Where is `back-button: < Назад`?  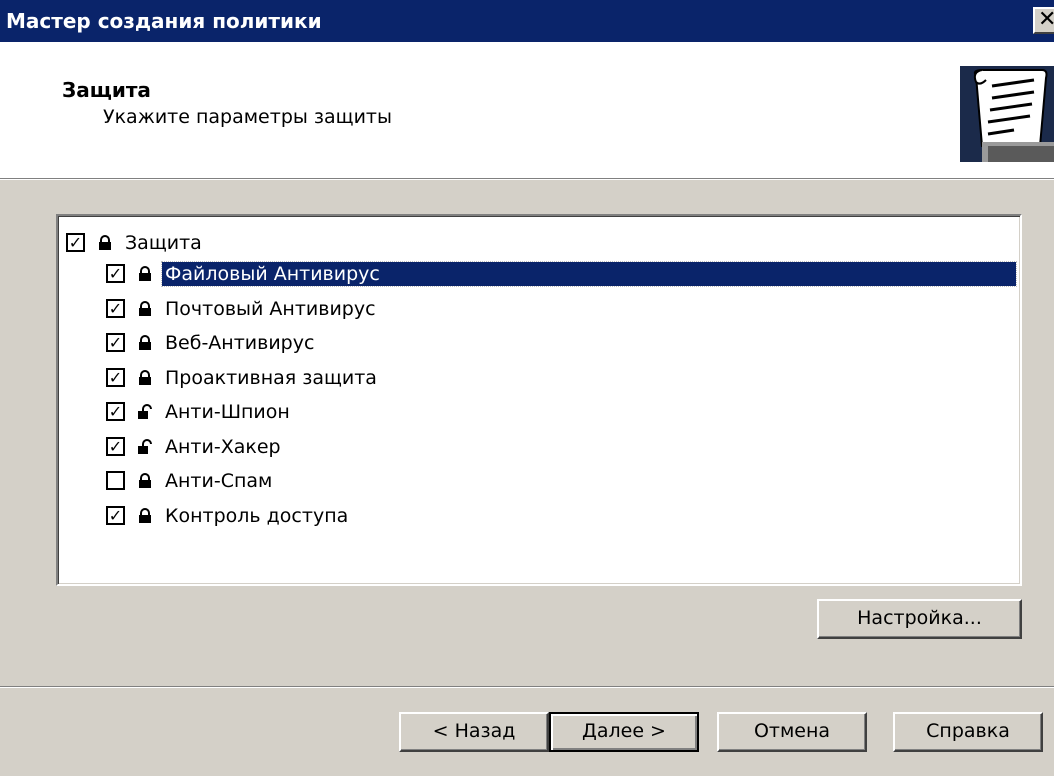 back-button: < Назад is located at coordinates (474, 732).